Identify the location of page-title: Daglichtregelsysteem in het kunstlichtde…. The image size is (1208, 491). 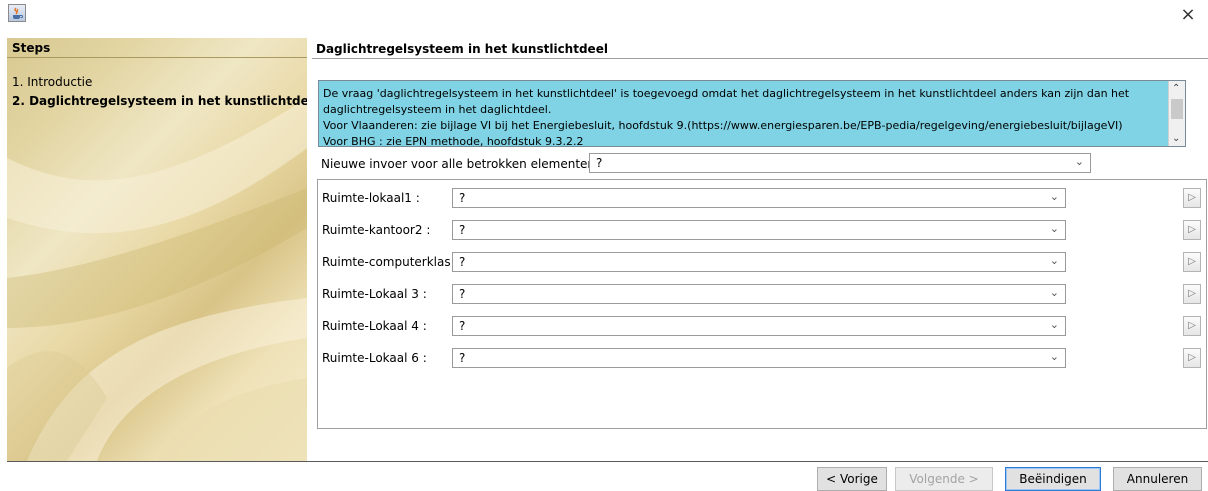
(462, 49).